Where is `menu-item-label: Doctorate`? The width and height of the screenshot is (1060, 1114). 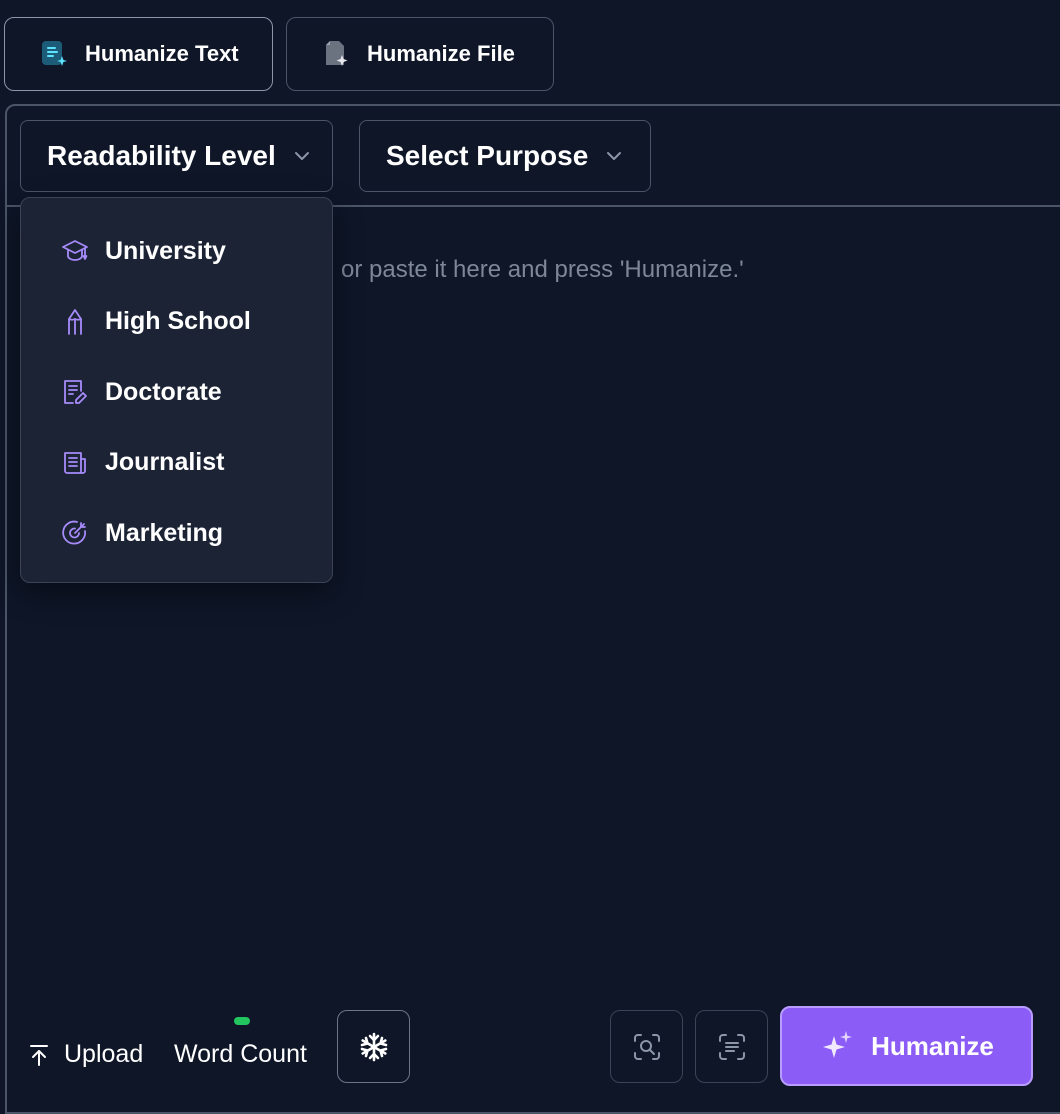
menu-item-label: Doctorate is located at coordinates (163, 391).